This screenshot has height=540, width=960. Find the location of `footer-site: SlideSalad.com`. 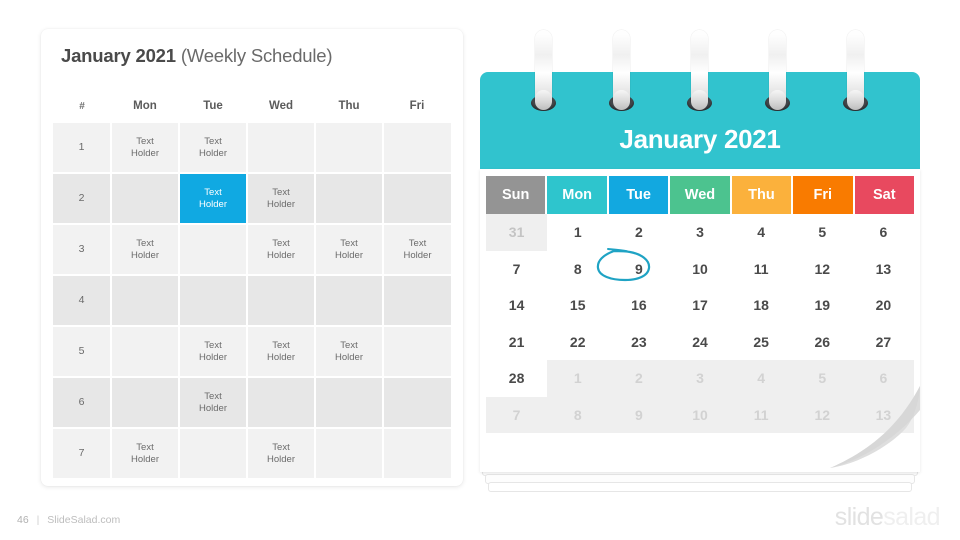

footer-site: SlideSalad.com is located at coordinates (84, 520).